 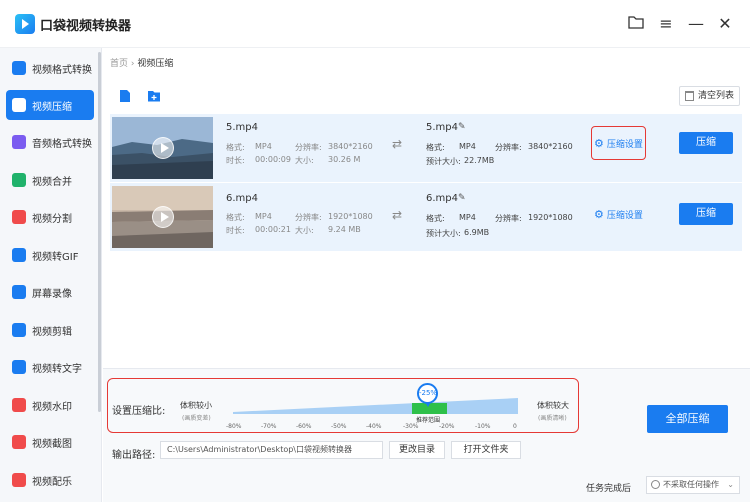 I want to click on open-folder-button: 打开文件夹, so click(x=486, y=450).